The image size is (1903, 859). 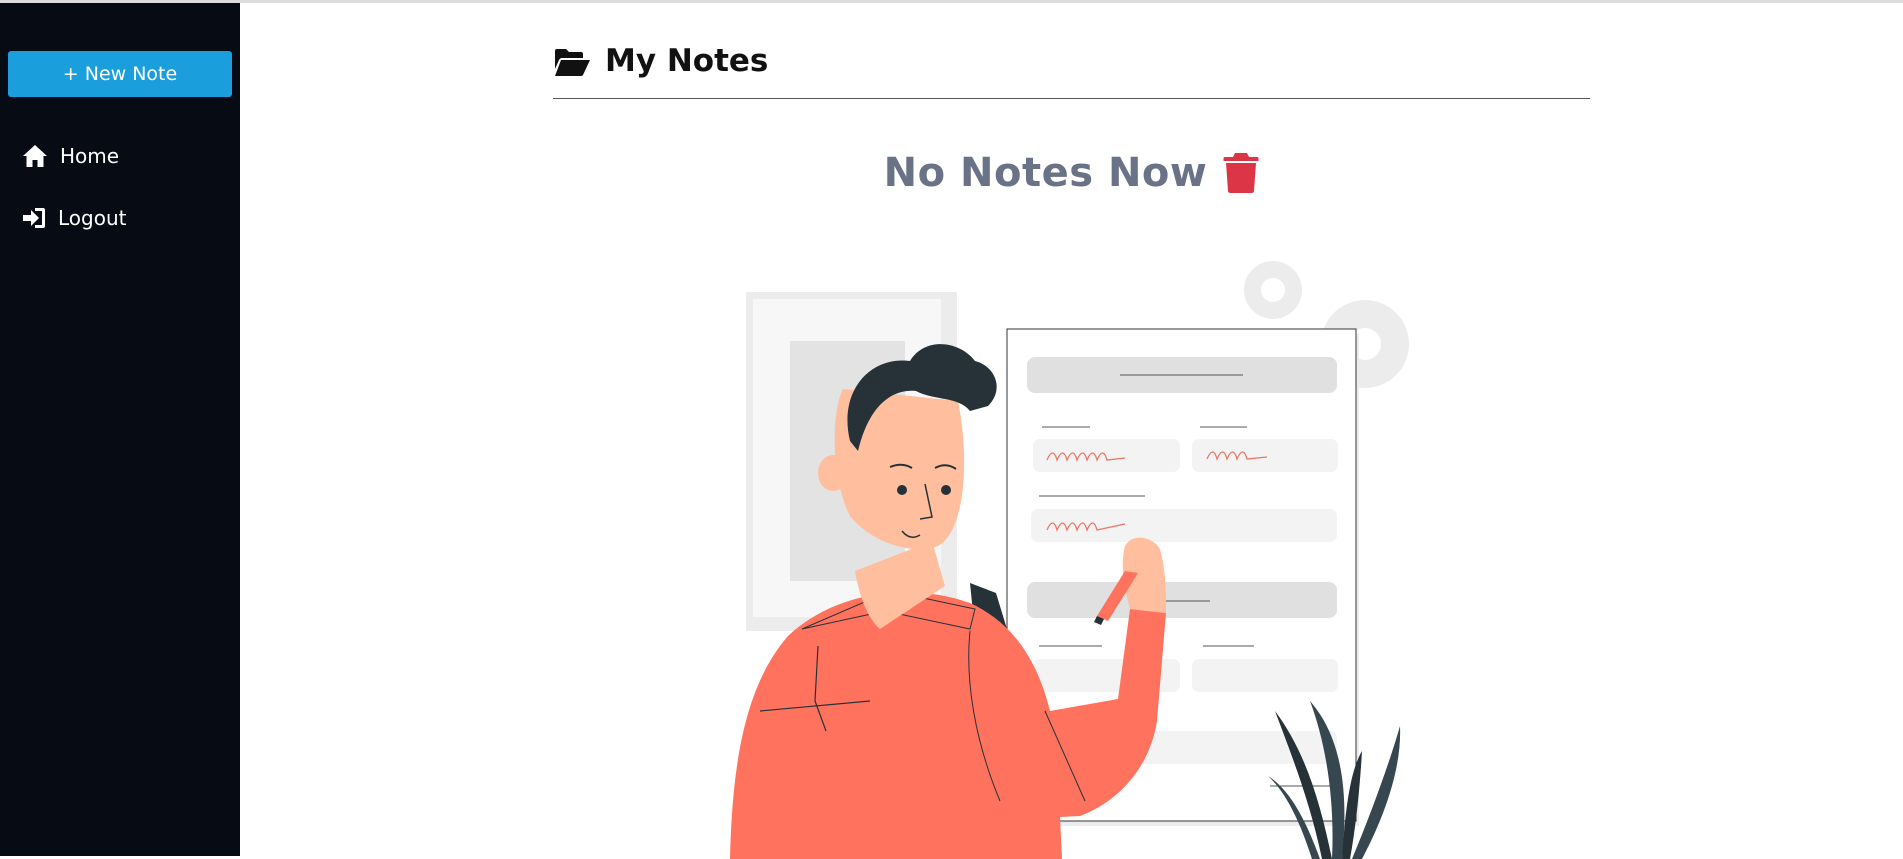 What do you see at coordinates (1045, 173) in the screenshot?
I see `empty-state-message: No Notes Now` at bounding box center [1045, 173].